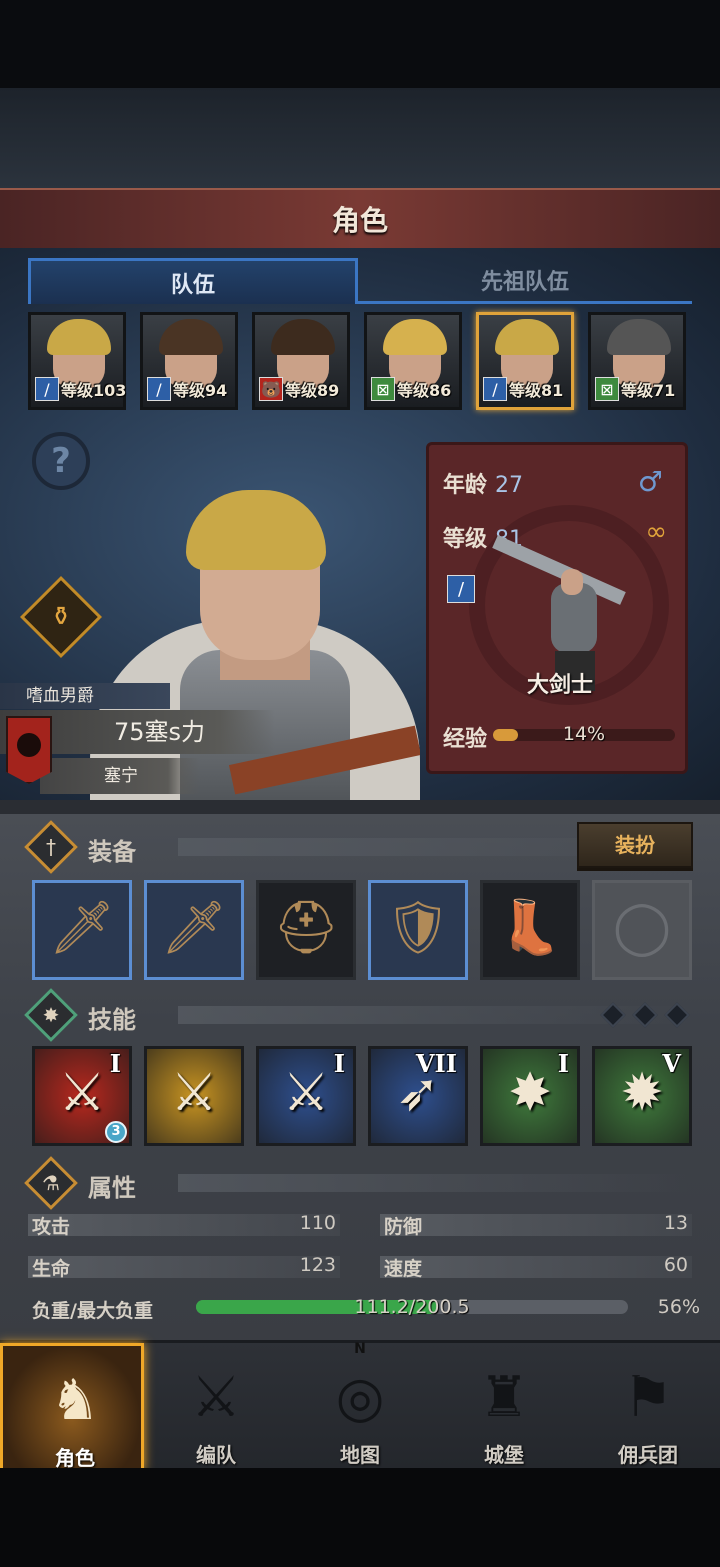 The width and height of the screenshot is (720, 1567). I want to click on hero-card: ⊠ 等级71, so click(637, 361).